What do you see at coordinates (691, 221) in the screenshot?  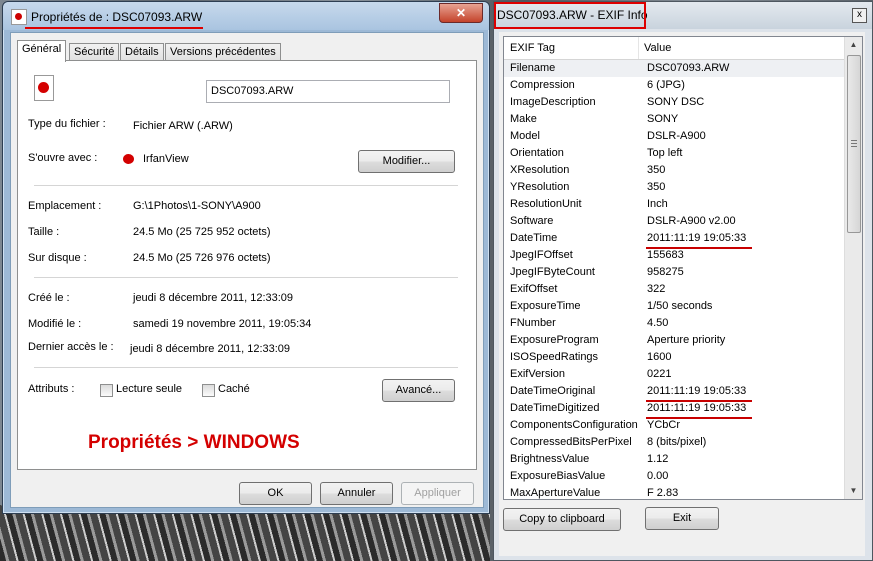 I see `exif-value-cell: DSLR-A900 v2.00` at bounding box center [691, 221].